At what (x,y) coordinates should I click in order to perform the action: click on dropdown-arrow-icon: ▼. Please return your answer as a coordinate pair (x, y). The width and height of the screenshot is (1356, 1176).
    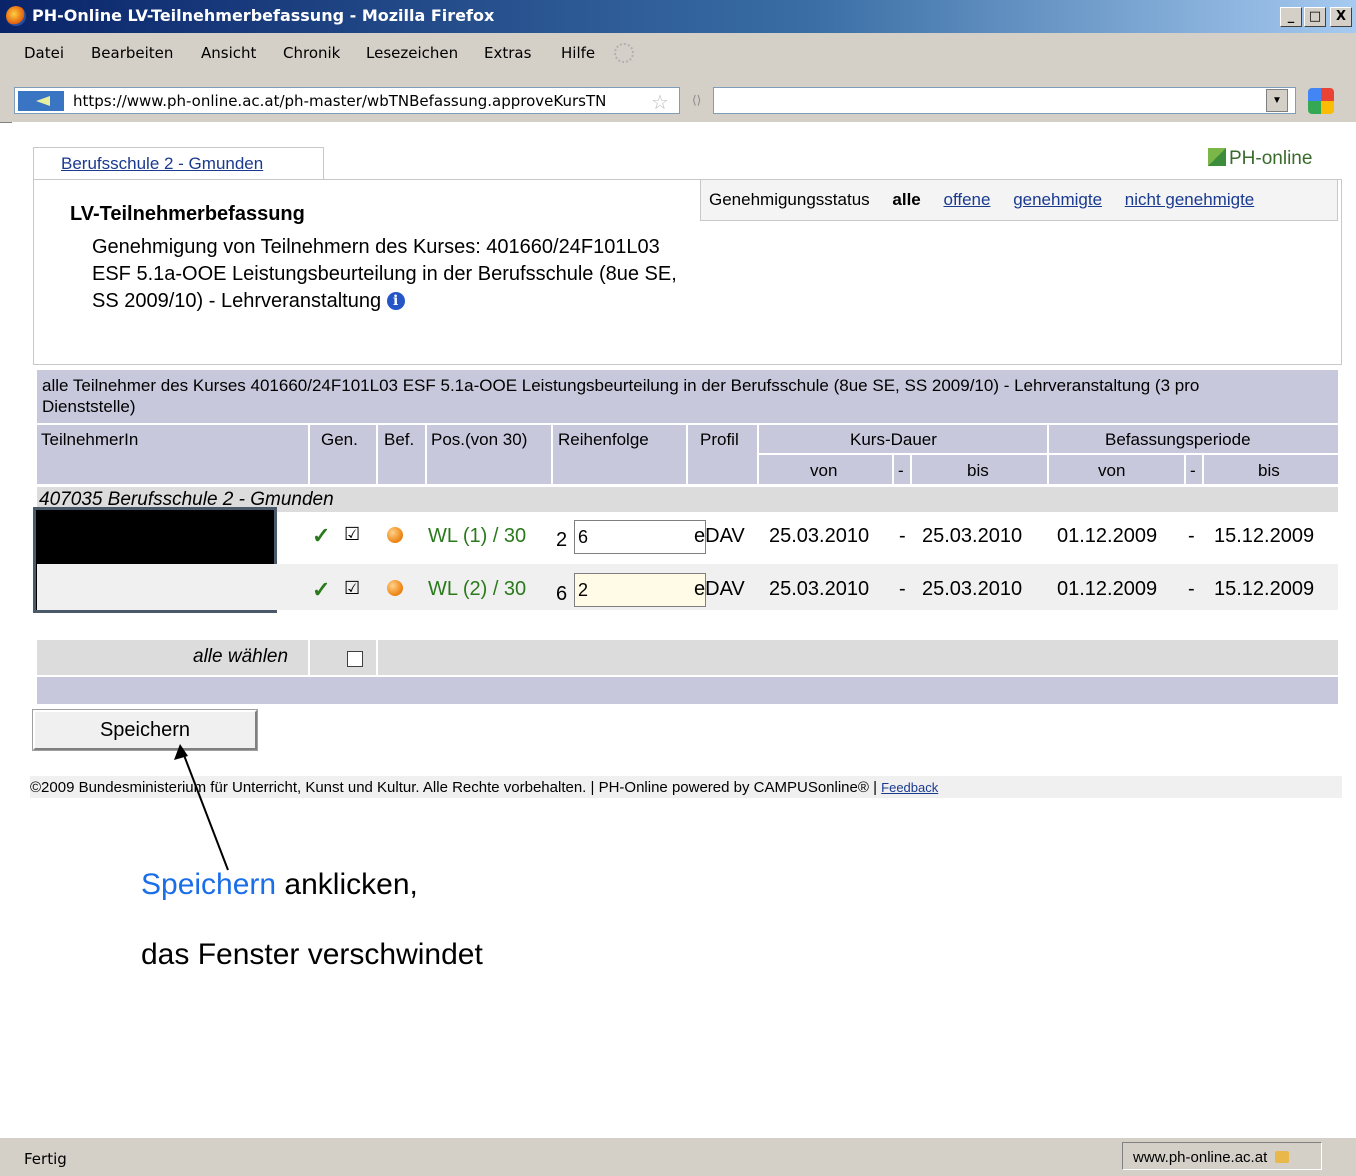
    Looking at the image, I should click on (1277, 100).